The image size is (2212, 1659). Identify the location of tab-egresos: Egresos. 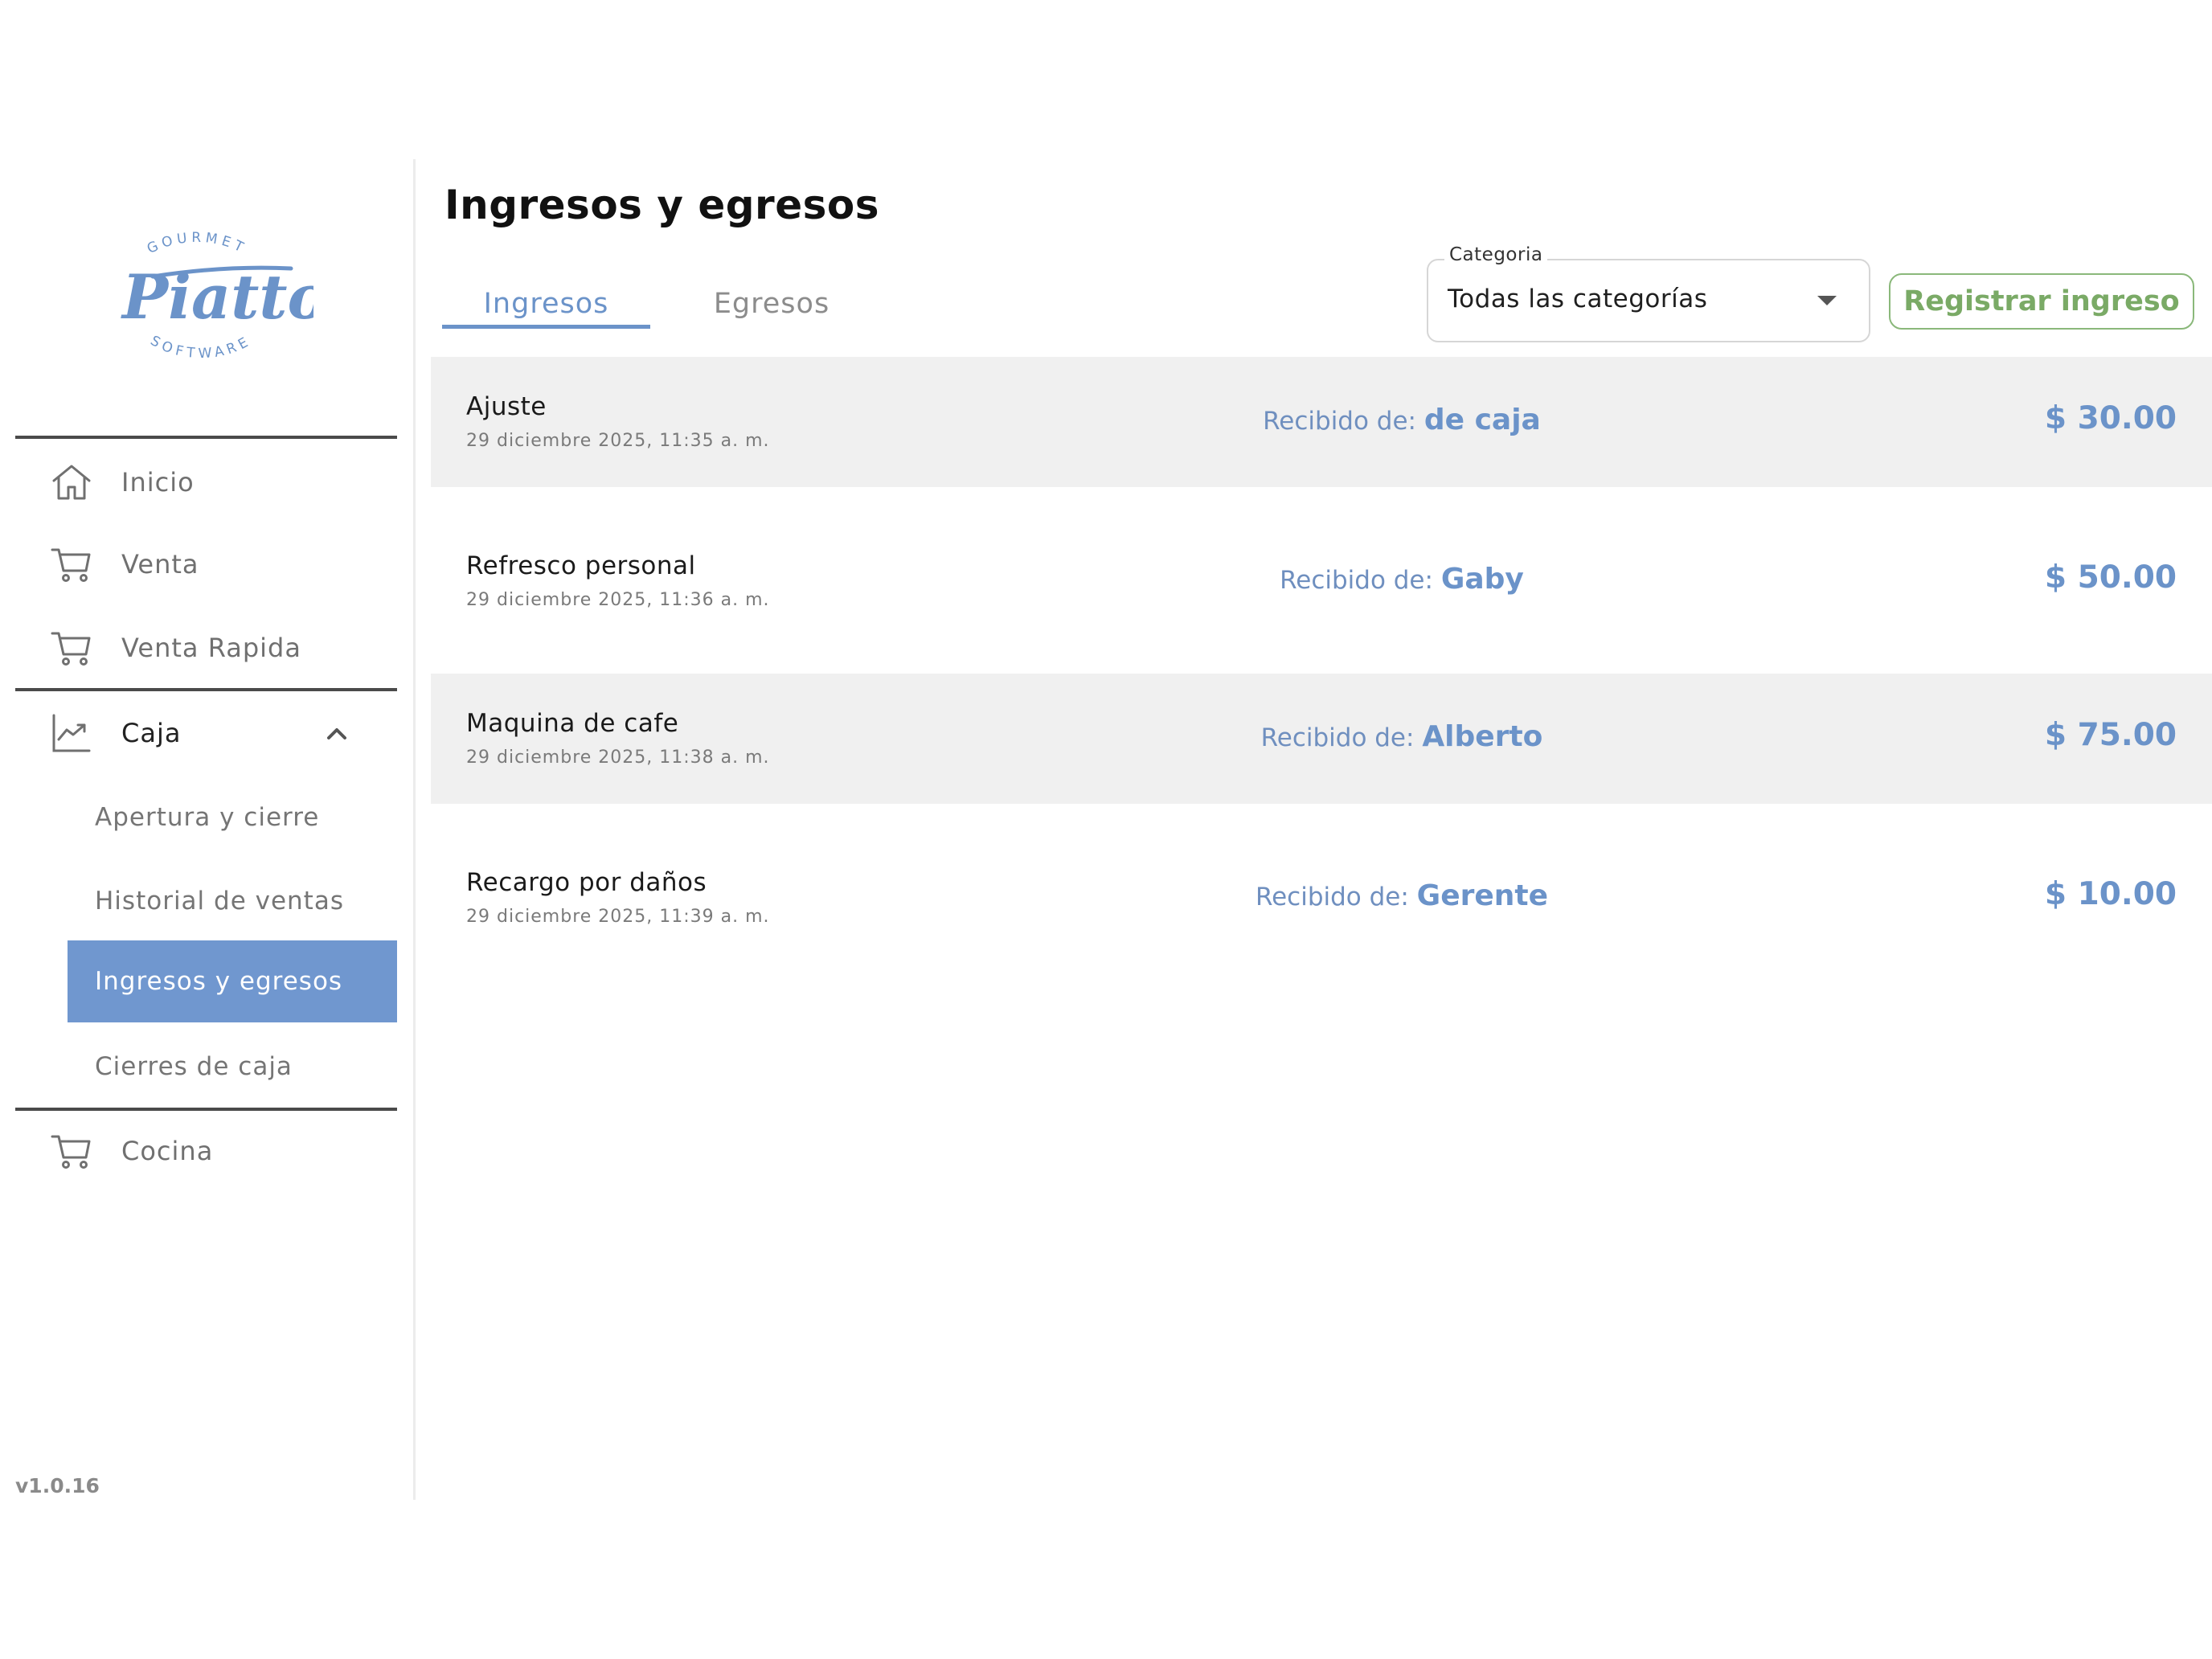
(771, 303).